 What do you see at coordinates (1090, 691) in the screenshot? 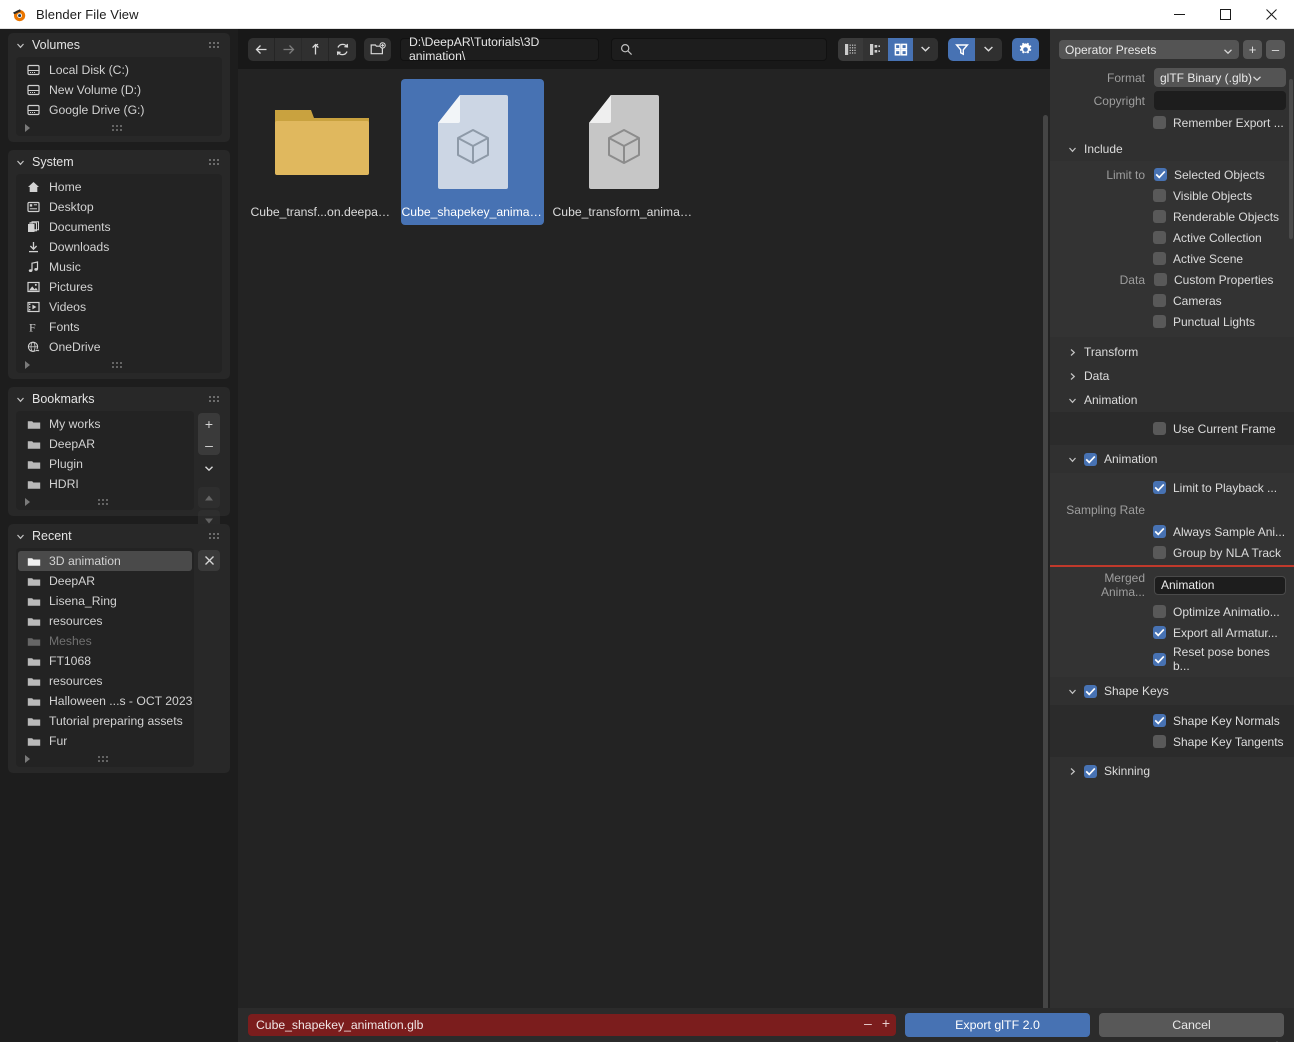
I see `shape-keys-checkbox` at bounding box center [1090, 691].